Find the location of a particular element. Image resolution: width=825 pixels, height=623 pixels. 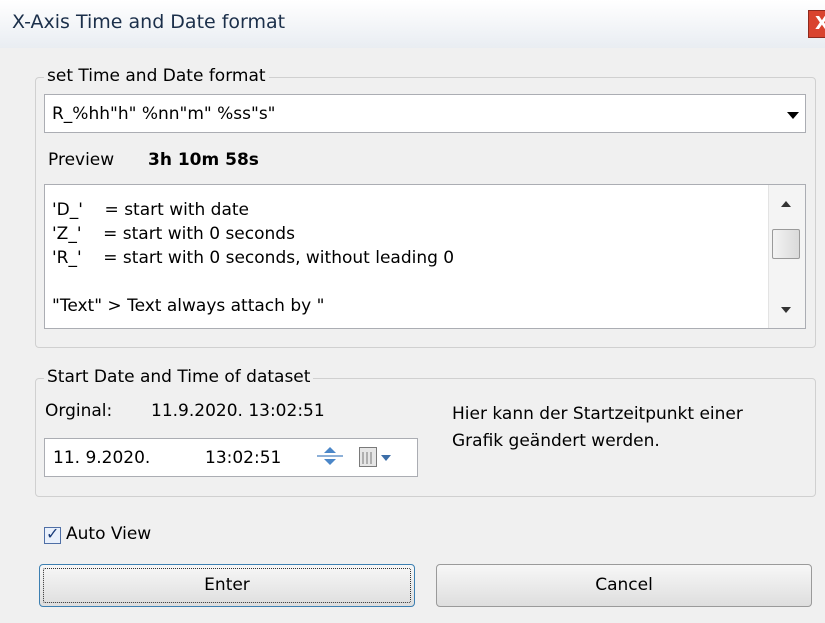

scroll-up-icon is located at coordinates (786, 204).